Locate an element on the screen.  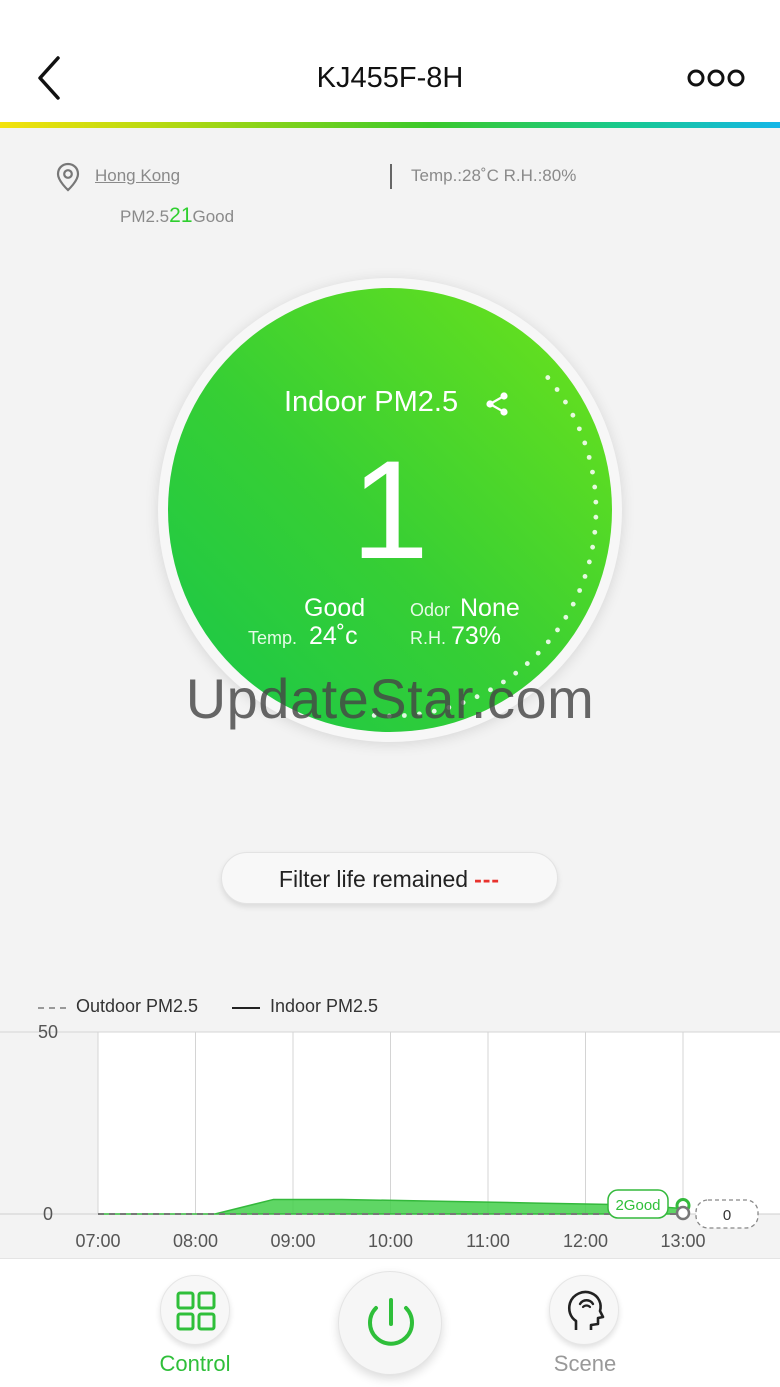
filter-life-button: Filter life remained --- is located at coordinates (389, 878).